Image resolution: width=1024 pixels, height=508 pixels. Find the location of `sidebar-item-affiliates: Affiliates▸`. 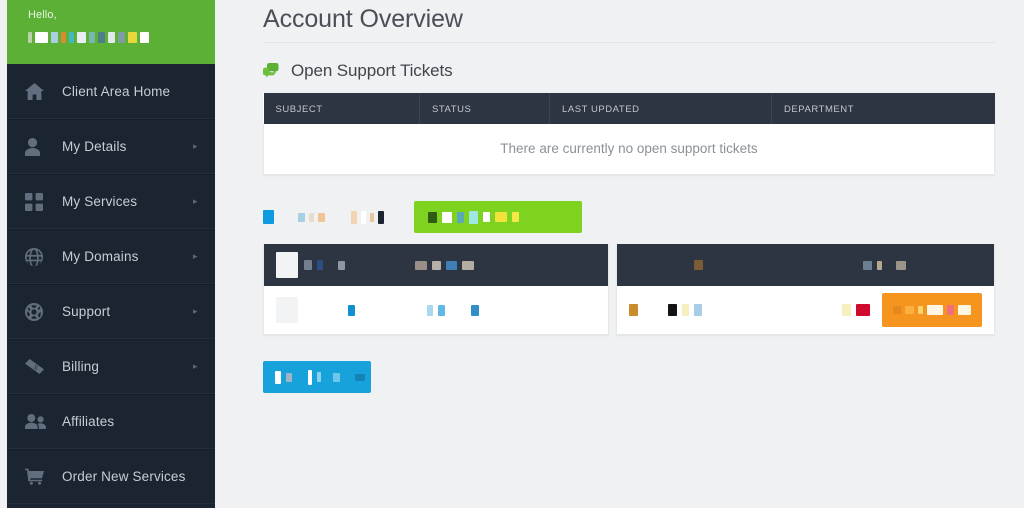

sidebar-item-affiliates: Affiliates▸ is located at coordinates (111, 421).